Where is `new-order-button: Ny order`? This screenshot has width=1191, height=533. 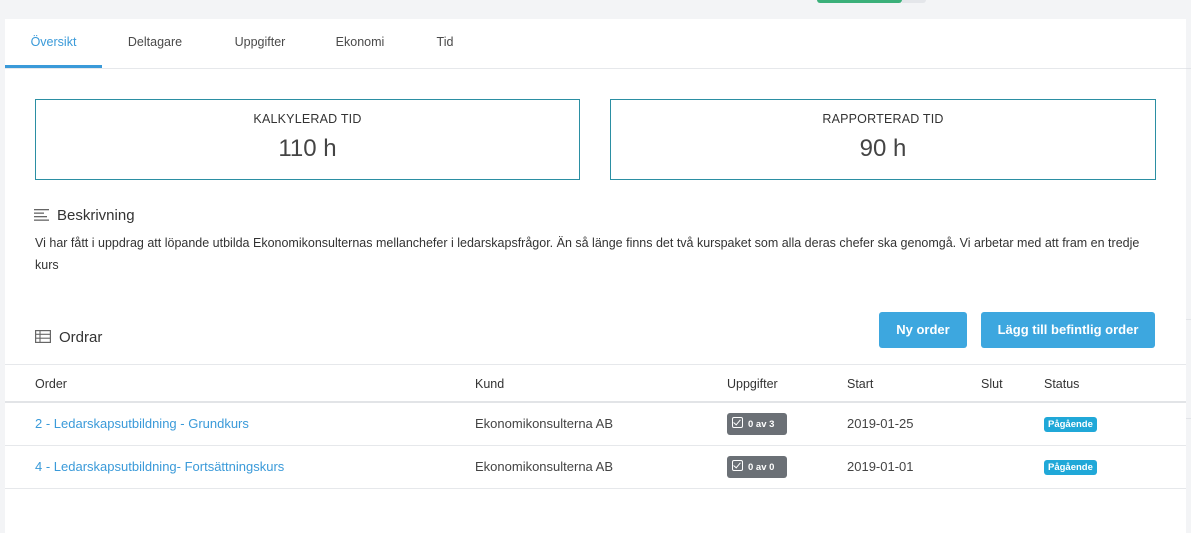
new-order-button: Ny order is located at coordinates (923, 330).